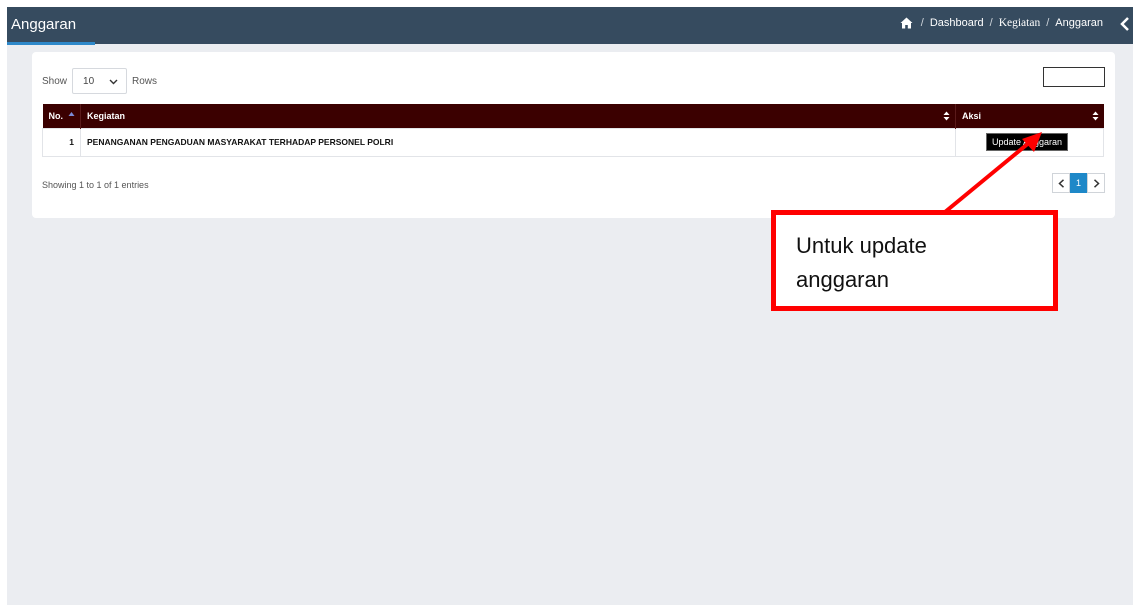 This screenshot has width=1133, height=605. What do you see at coordinates (1020, 23) in the screenshot?
I see `breadcrumb-kegiatan: Kegiatan` at bounding box center [1020, 23].